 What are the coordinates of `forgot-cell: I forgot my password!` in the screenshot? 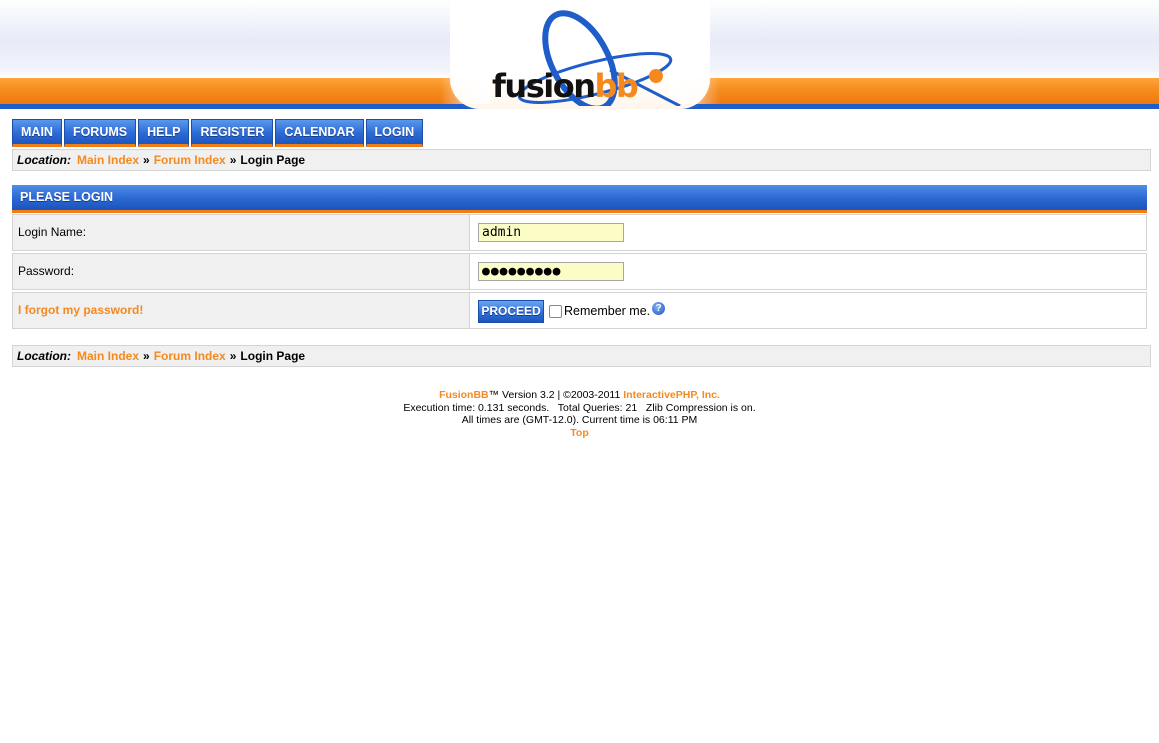 It's located at (242, 310).